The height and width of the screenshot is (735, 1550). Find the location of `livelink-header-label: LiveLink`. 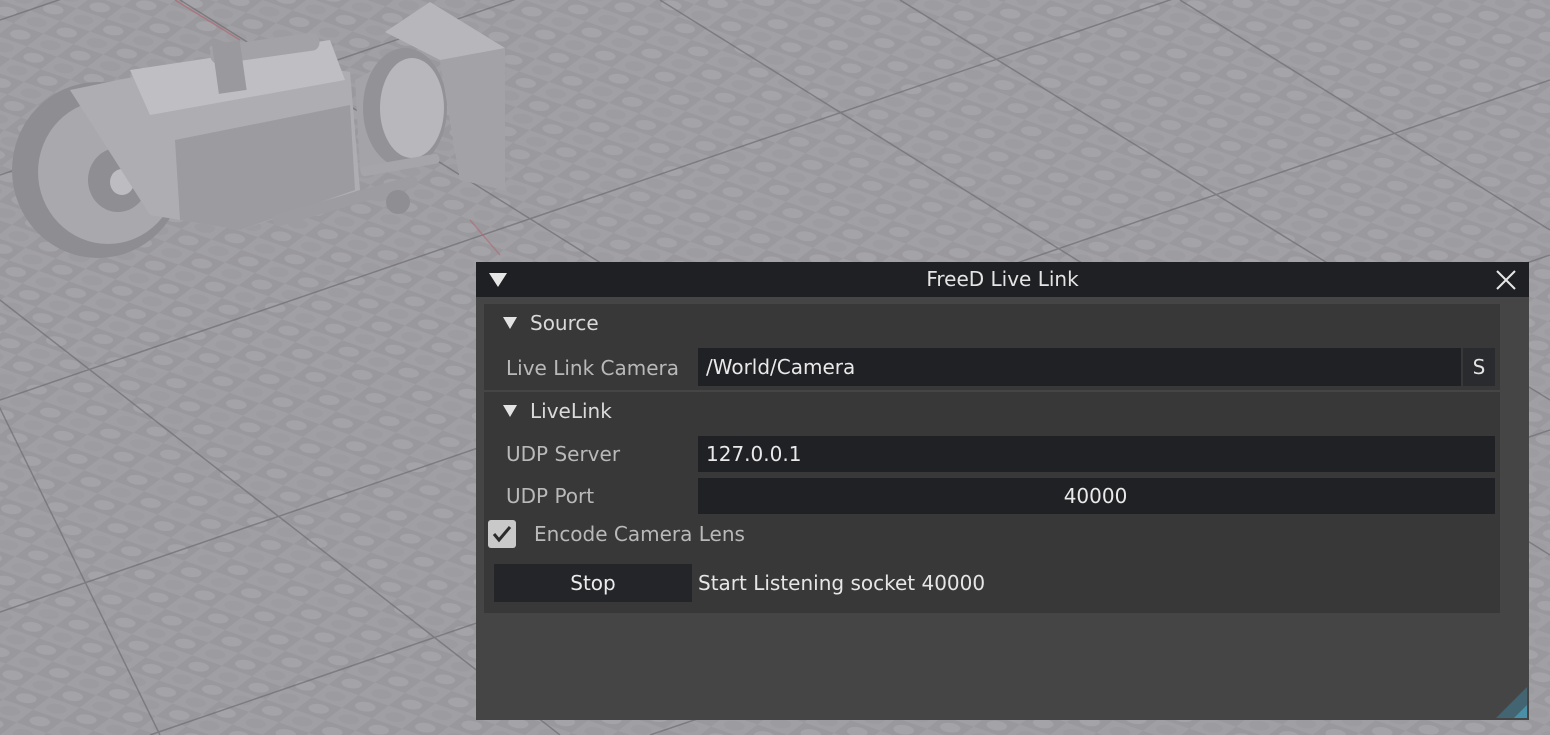

livelink-header-label: LiveLink is located at coordinates (571, 411).